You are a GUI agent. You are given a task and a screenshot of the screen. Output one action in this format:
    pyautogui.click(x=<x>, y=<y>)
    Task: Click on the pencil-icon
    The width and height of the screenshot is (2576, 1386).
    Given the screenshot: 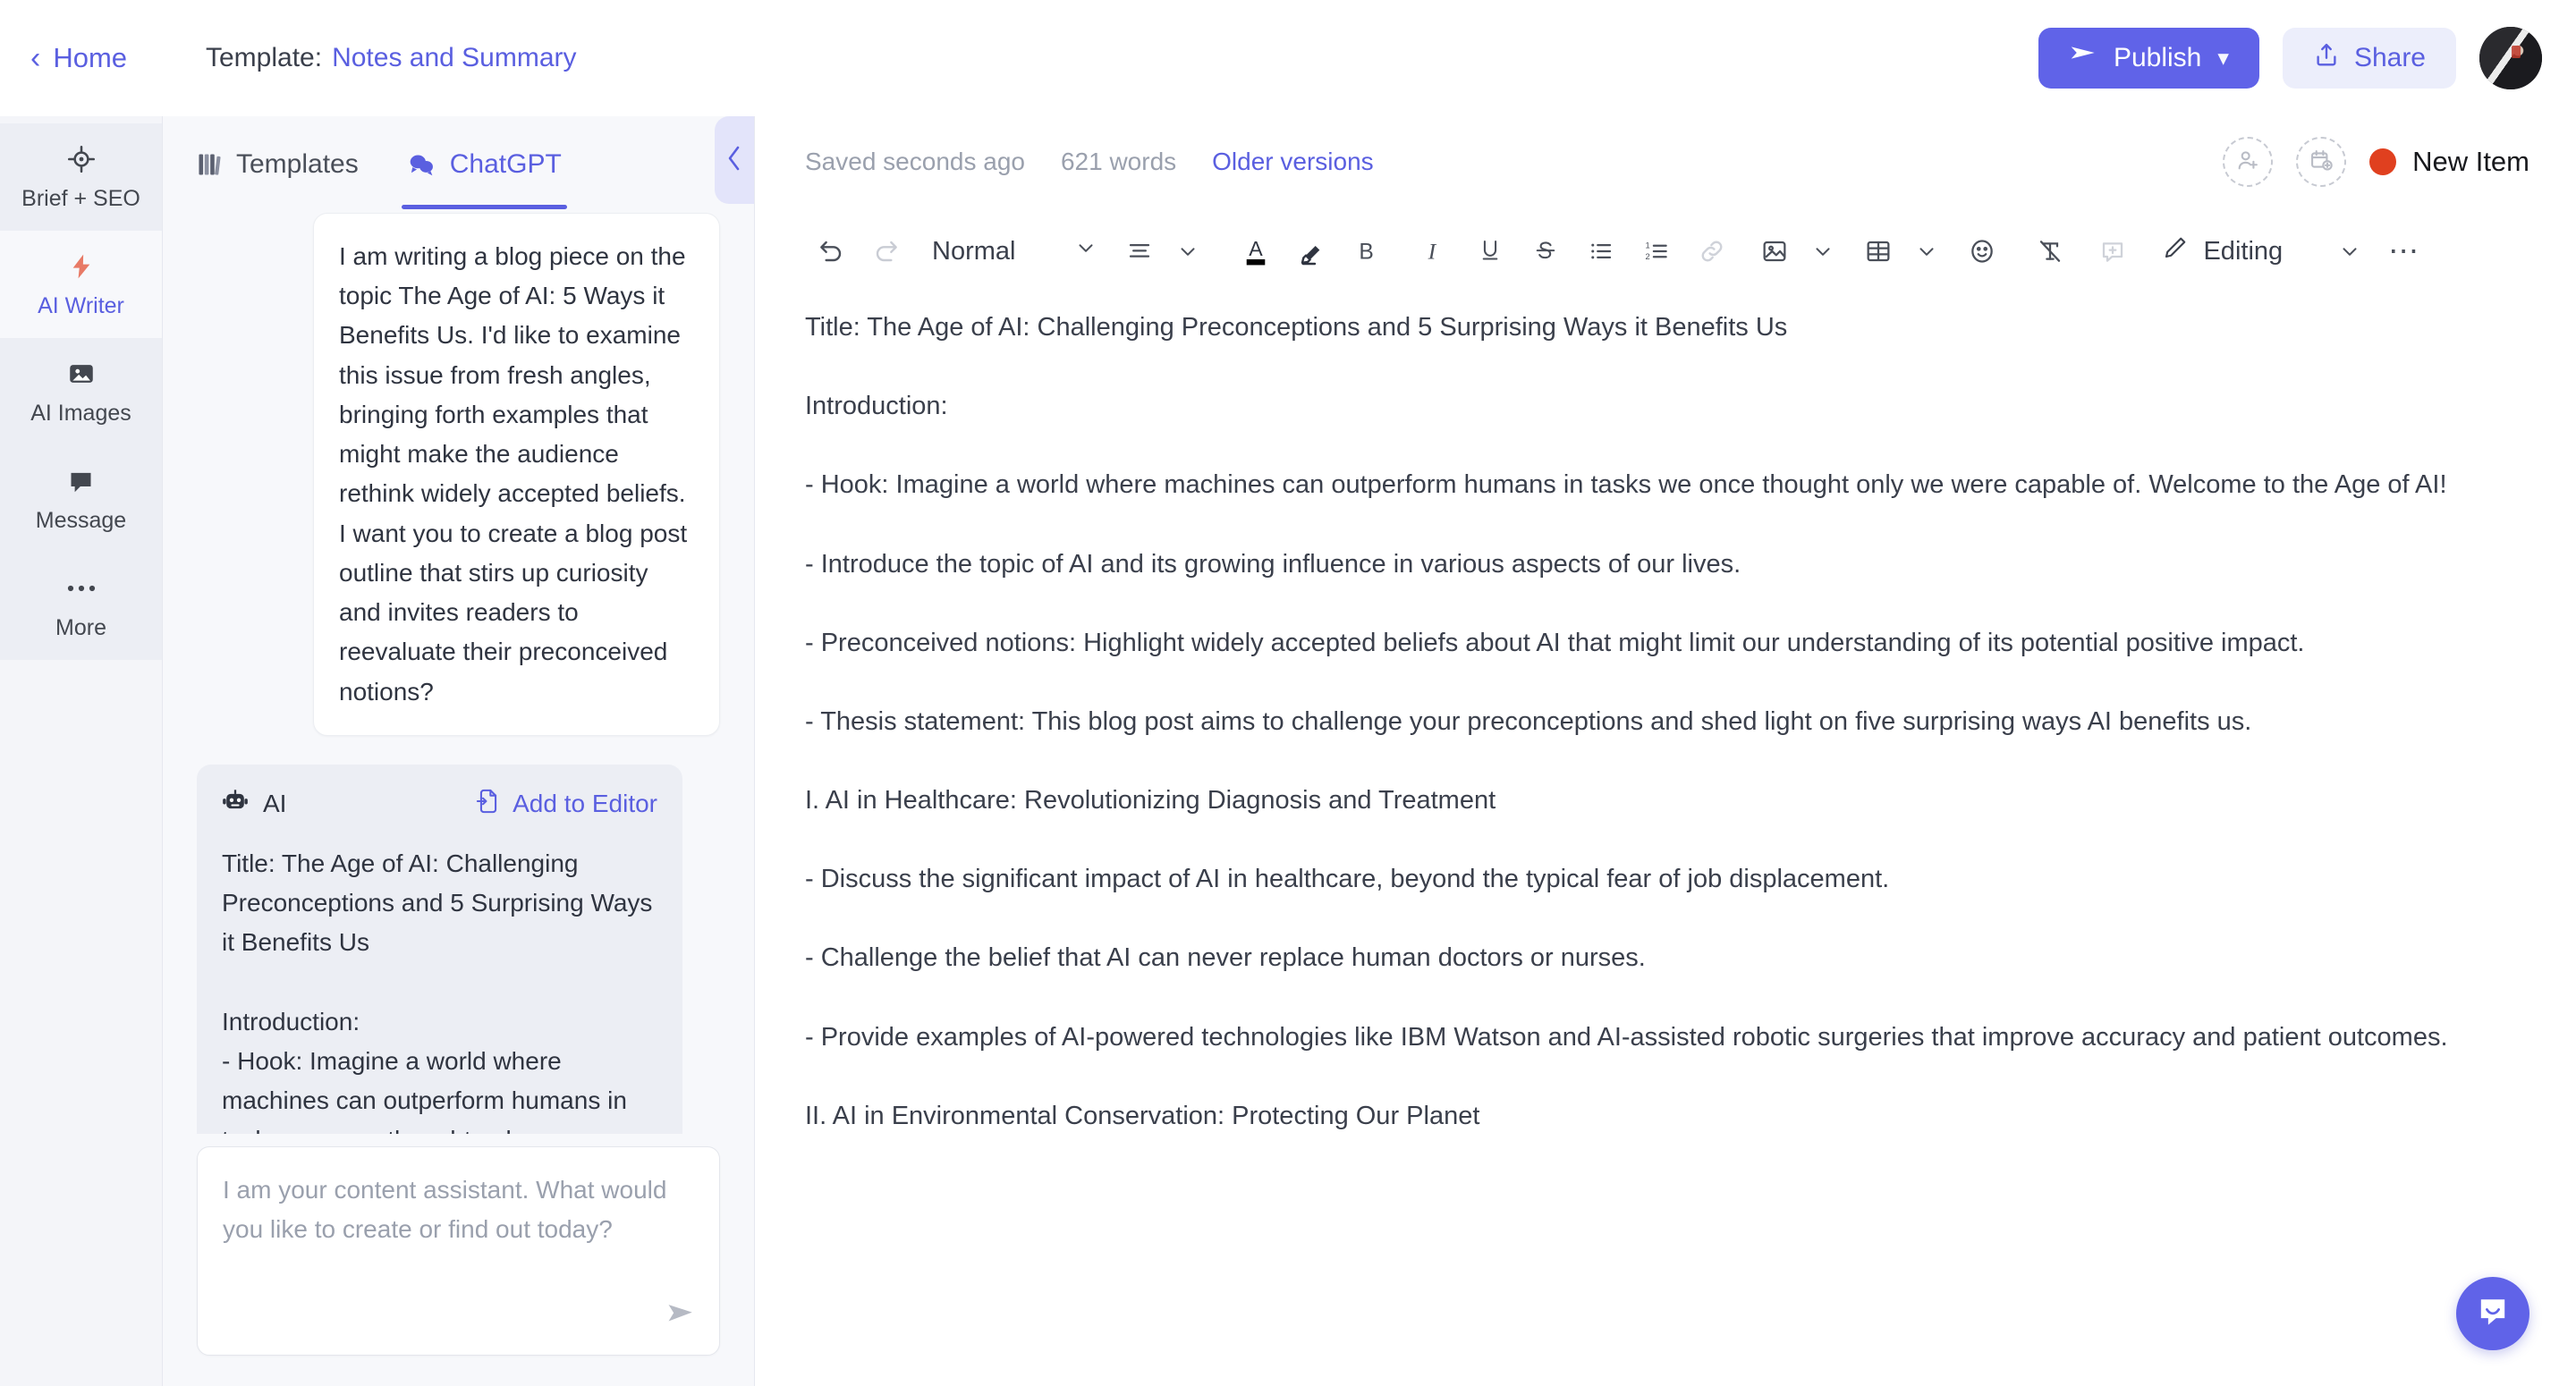 What is the action you would take?
    pyautogui.click(x=2175, y=251)
    